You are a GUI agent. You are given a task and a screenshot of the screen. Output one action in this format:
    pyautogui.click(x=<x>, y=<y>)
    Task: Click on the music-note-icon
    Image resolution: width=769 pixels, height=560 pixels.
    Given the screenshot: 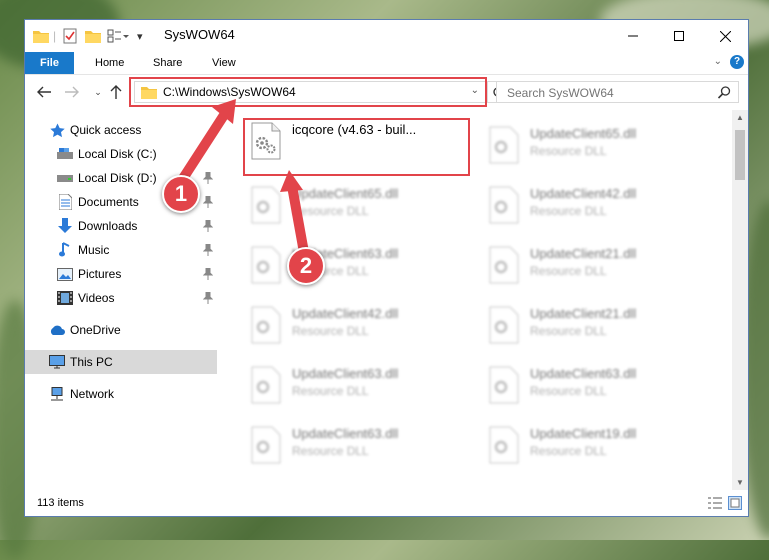 What is the action you would take?
    pyautogui.click(x=65, y=250)
    